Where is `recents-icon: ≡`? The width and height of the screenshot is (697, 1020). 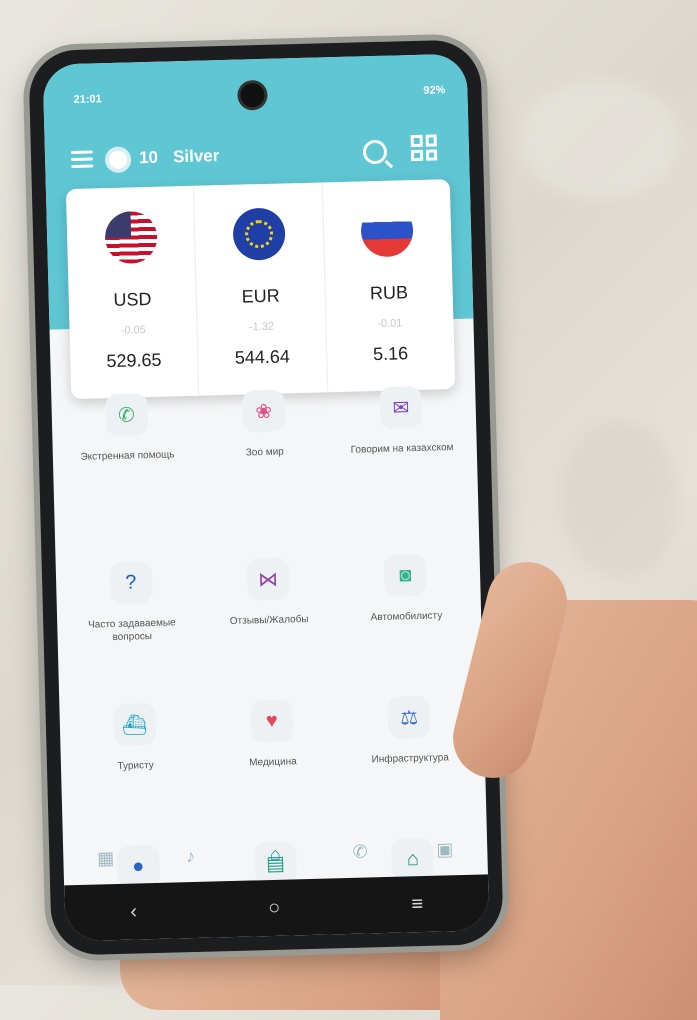
recents-icon: ≡ is located at coordinates (417, 904).